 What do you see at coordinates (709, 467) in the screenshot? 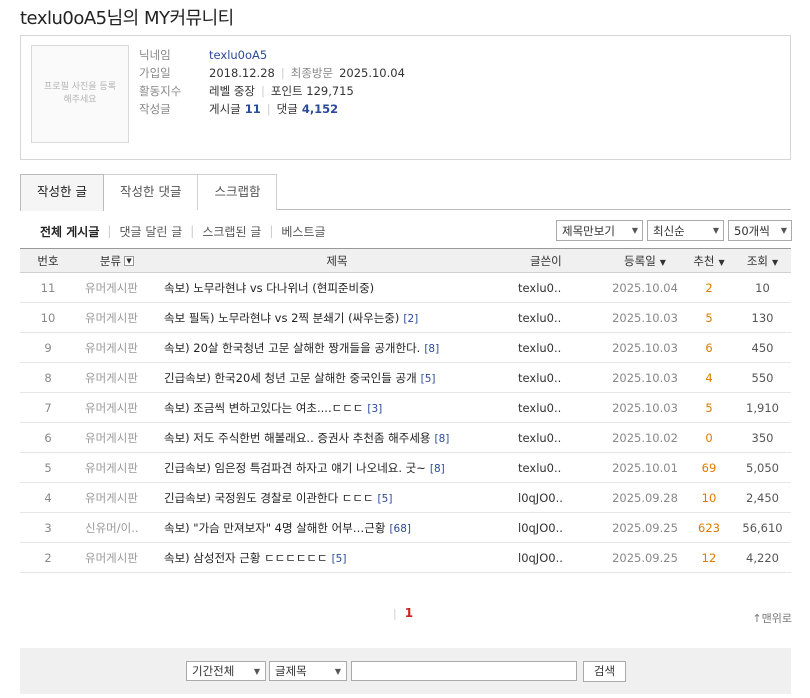
I see `row-recommend: 69` at bounding box center [709, 467].